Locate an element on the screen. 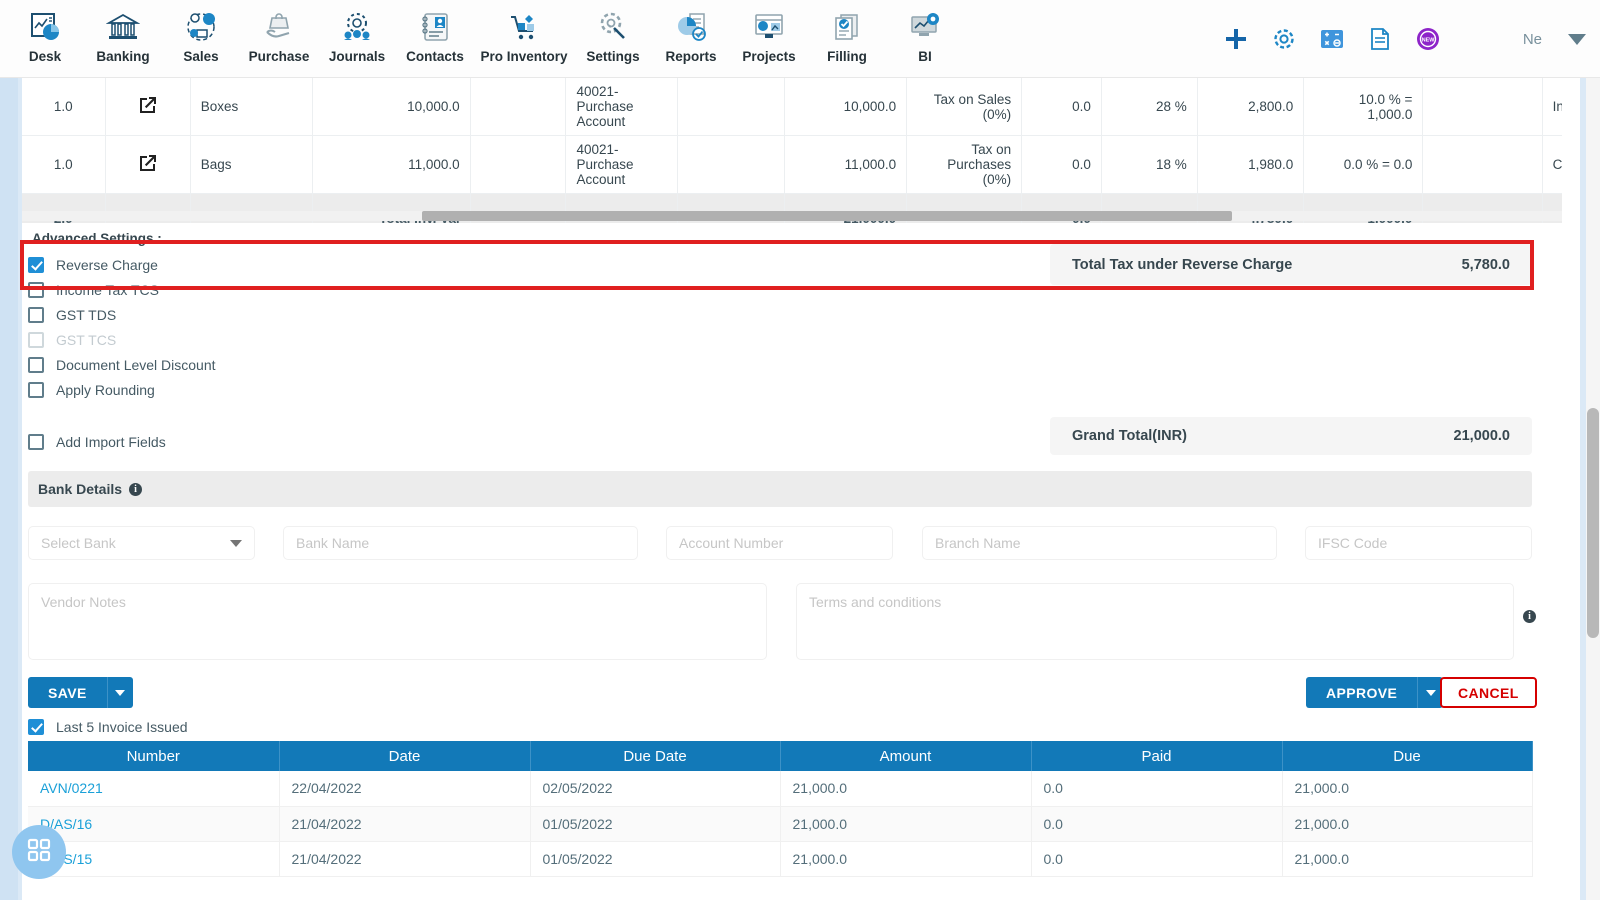 Image resolution: width=1600 pixels, height=900 pixels. nav-item-settings: Settings is located at coordinates (613, 32).